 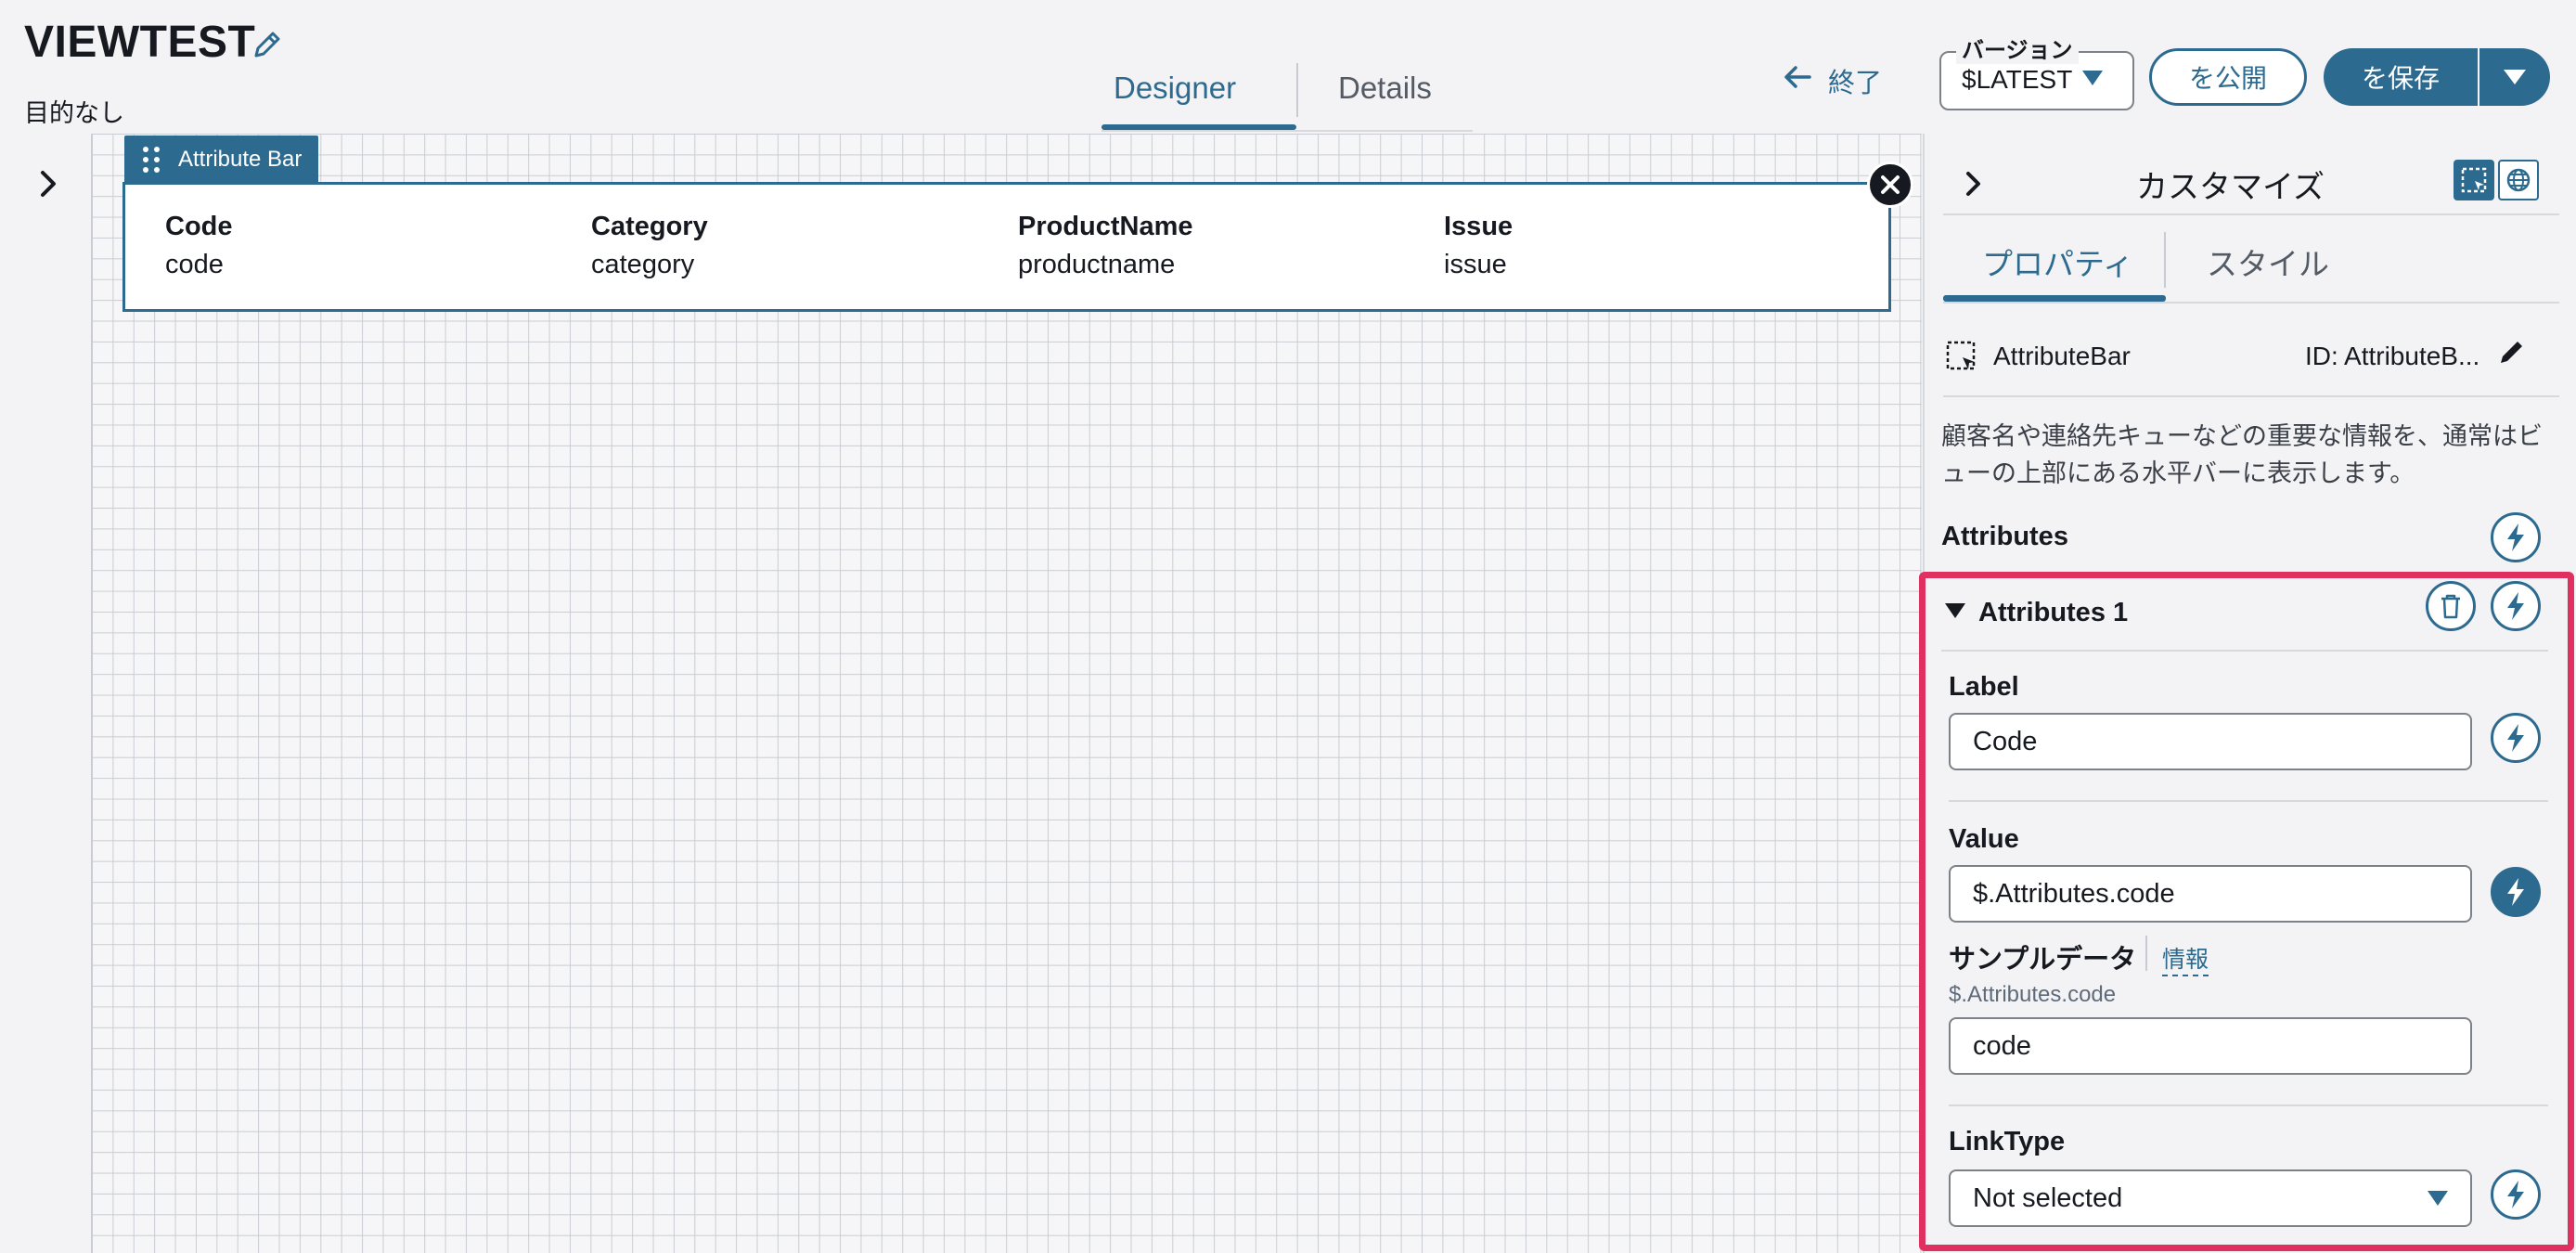 I want to click on value-input: $.Attributes.code, so click(x=2210, y=894).